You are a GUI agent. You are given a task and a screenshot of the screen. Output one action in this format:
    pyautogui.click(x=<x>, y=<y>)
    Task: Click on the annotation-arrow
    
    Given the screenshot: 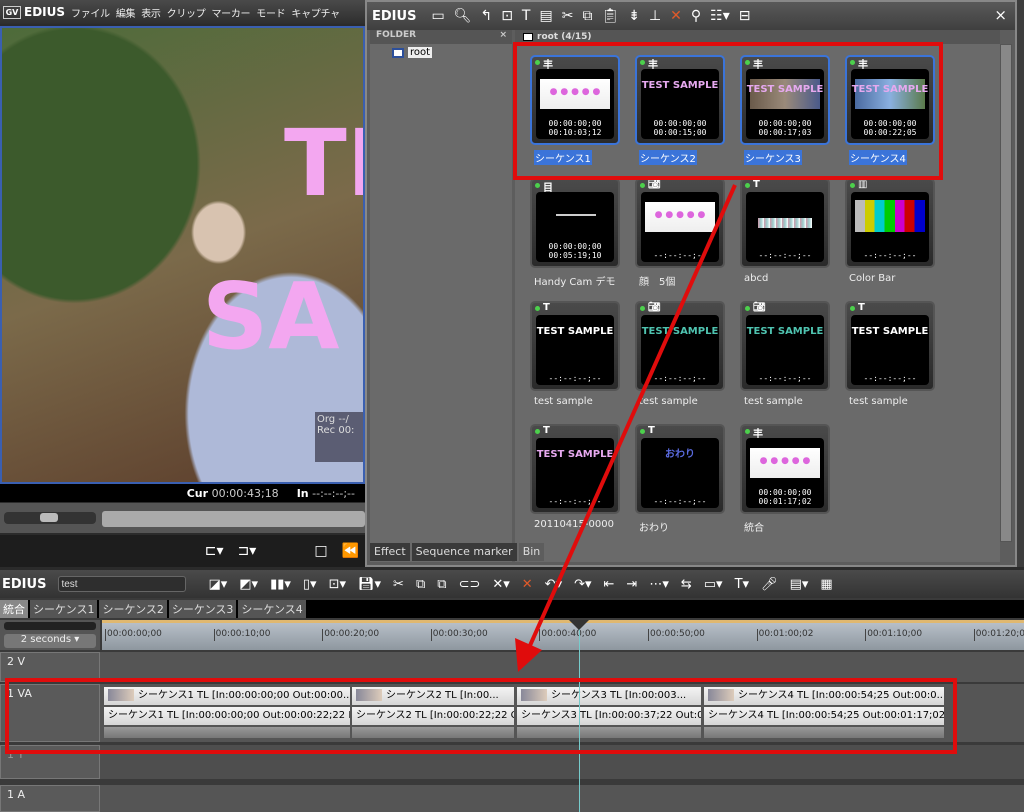 What is the action you would take?
    pyautogui.click(x=626, y=428)
    